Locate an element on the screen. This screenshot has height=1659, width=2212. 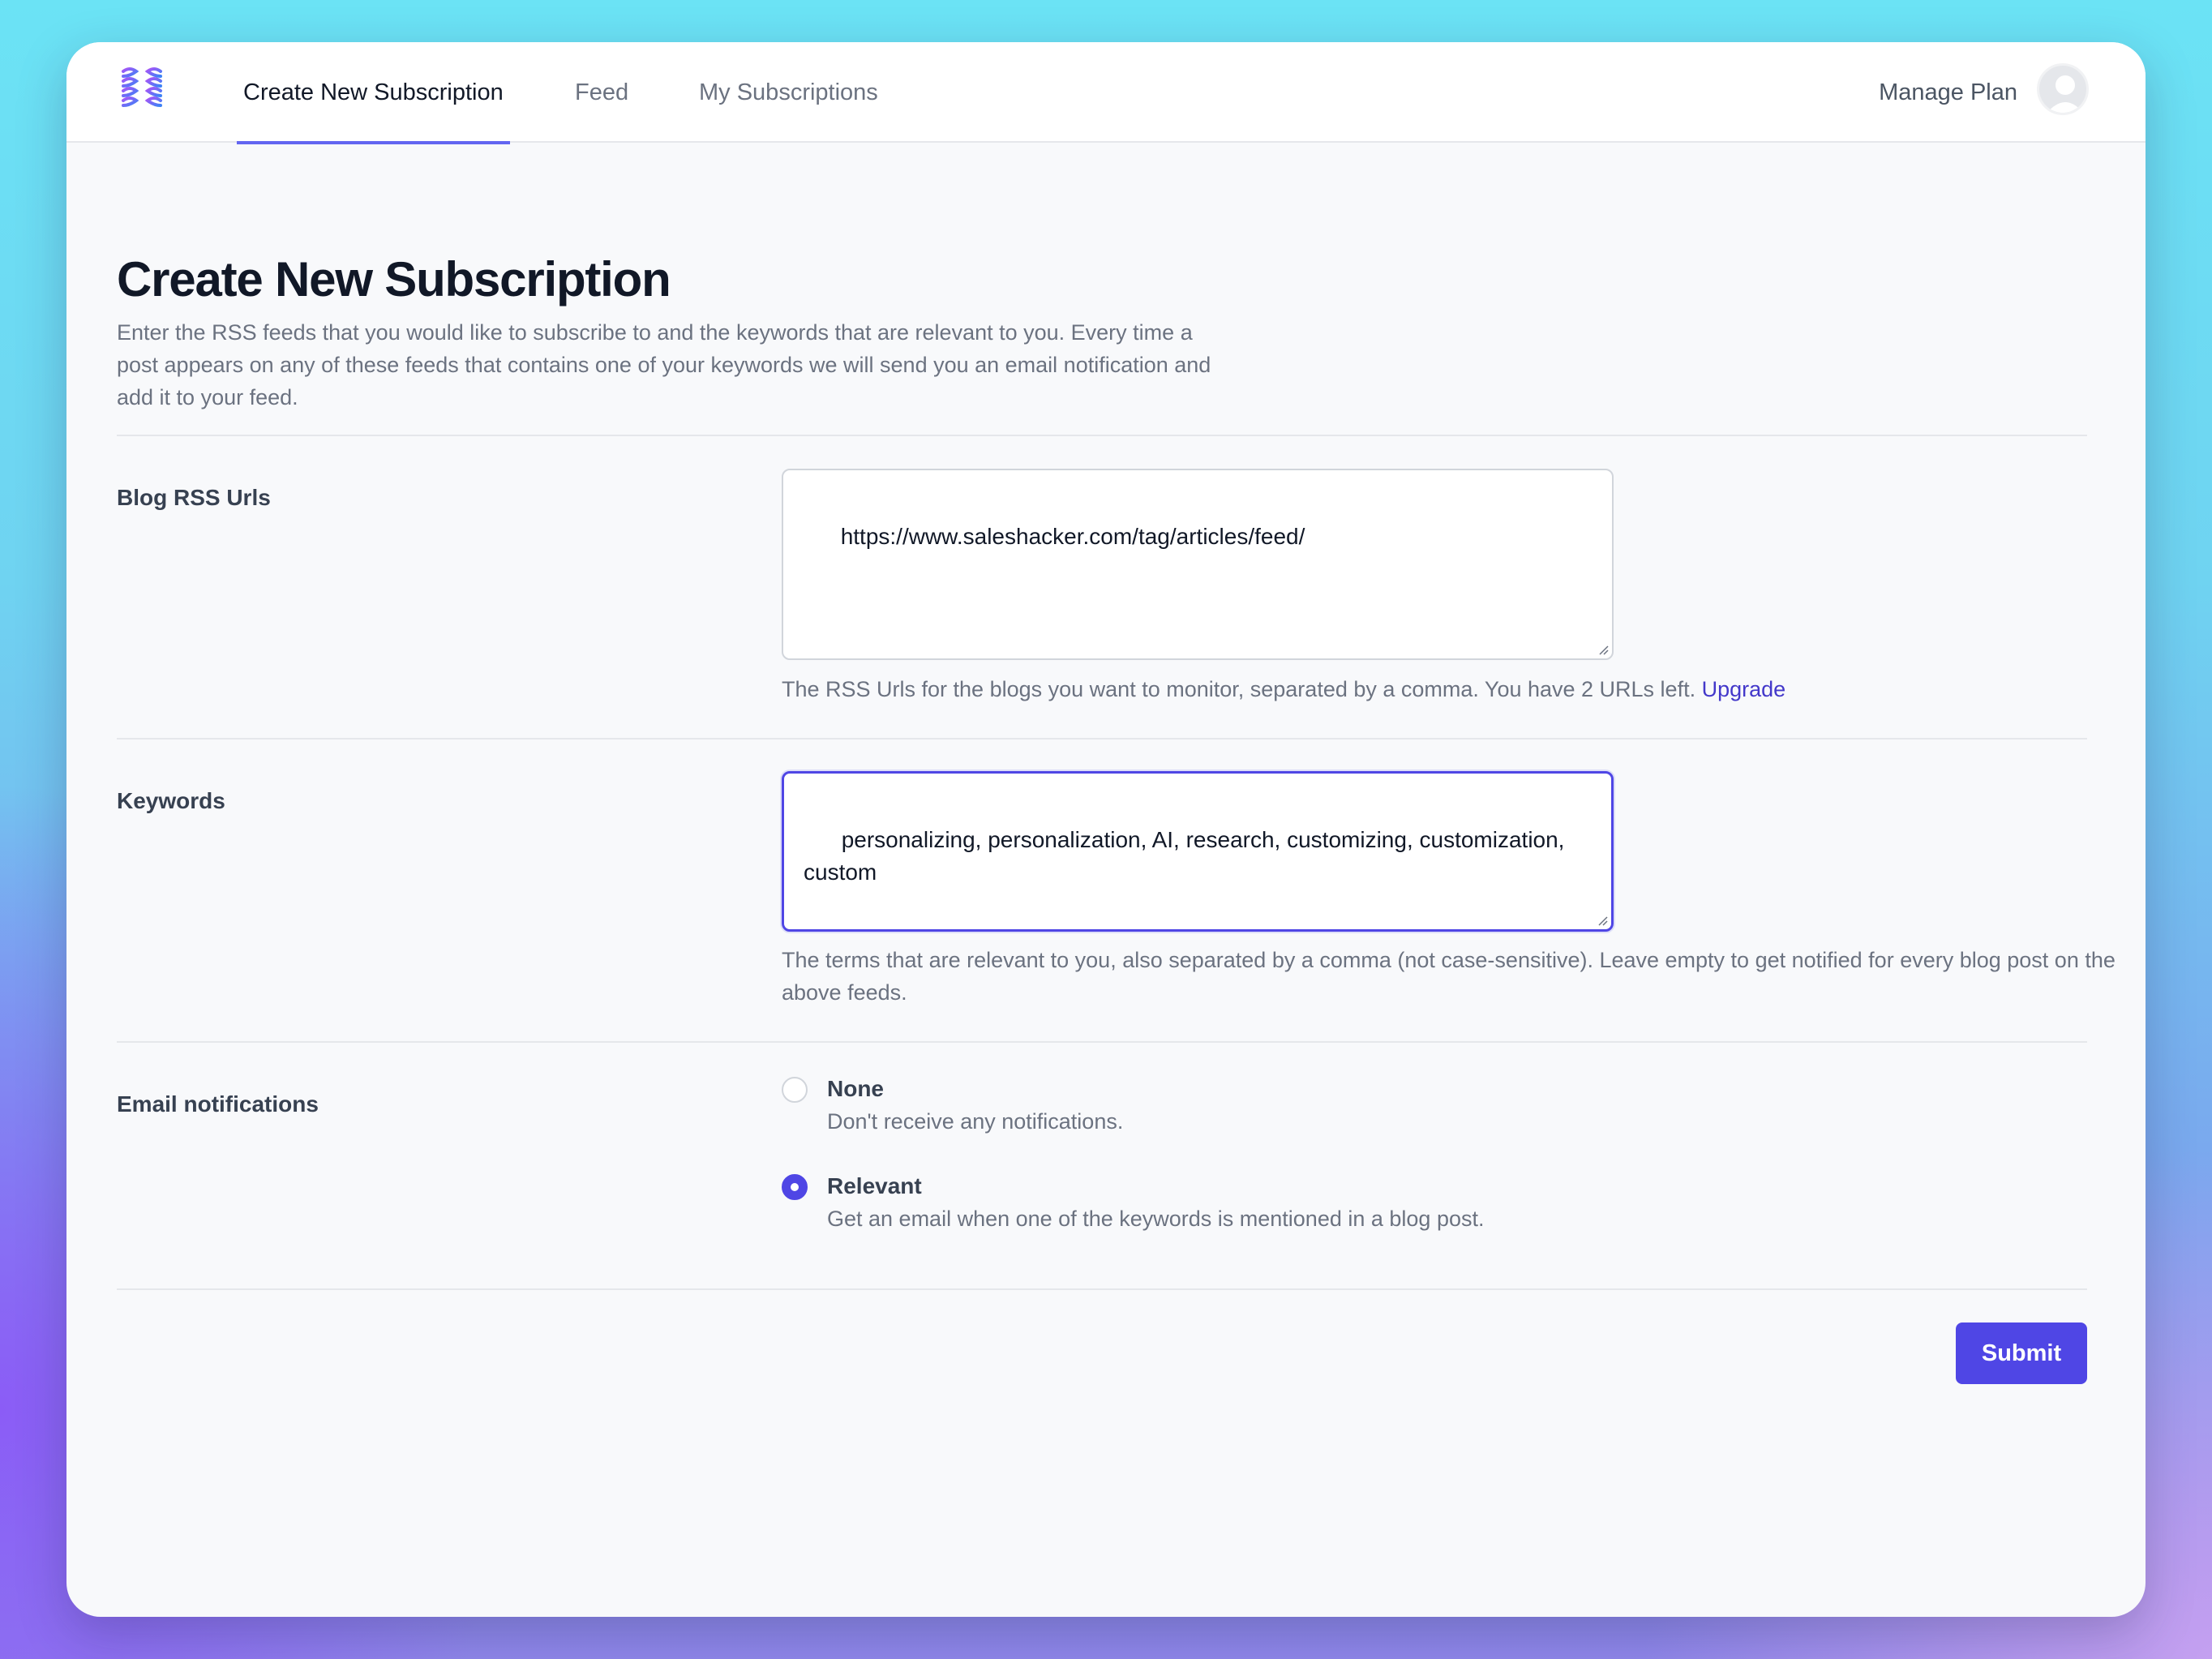
upgrade-link: Upgrade is located at coordinates (1744, 689).